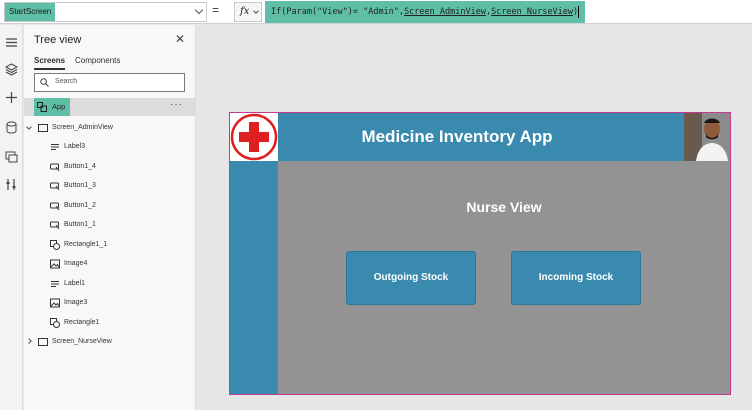 The height and width of the screenshot is (410, 752). What do you see at coordinates (82, 341) in the screenshot?
I see `tree-item-label: Screen_NurseView` at bounding box center [82, 341].